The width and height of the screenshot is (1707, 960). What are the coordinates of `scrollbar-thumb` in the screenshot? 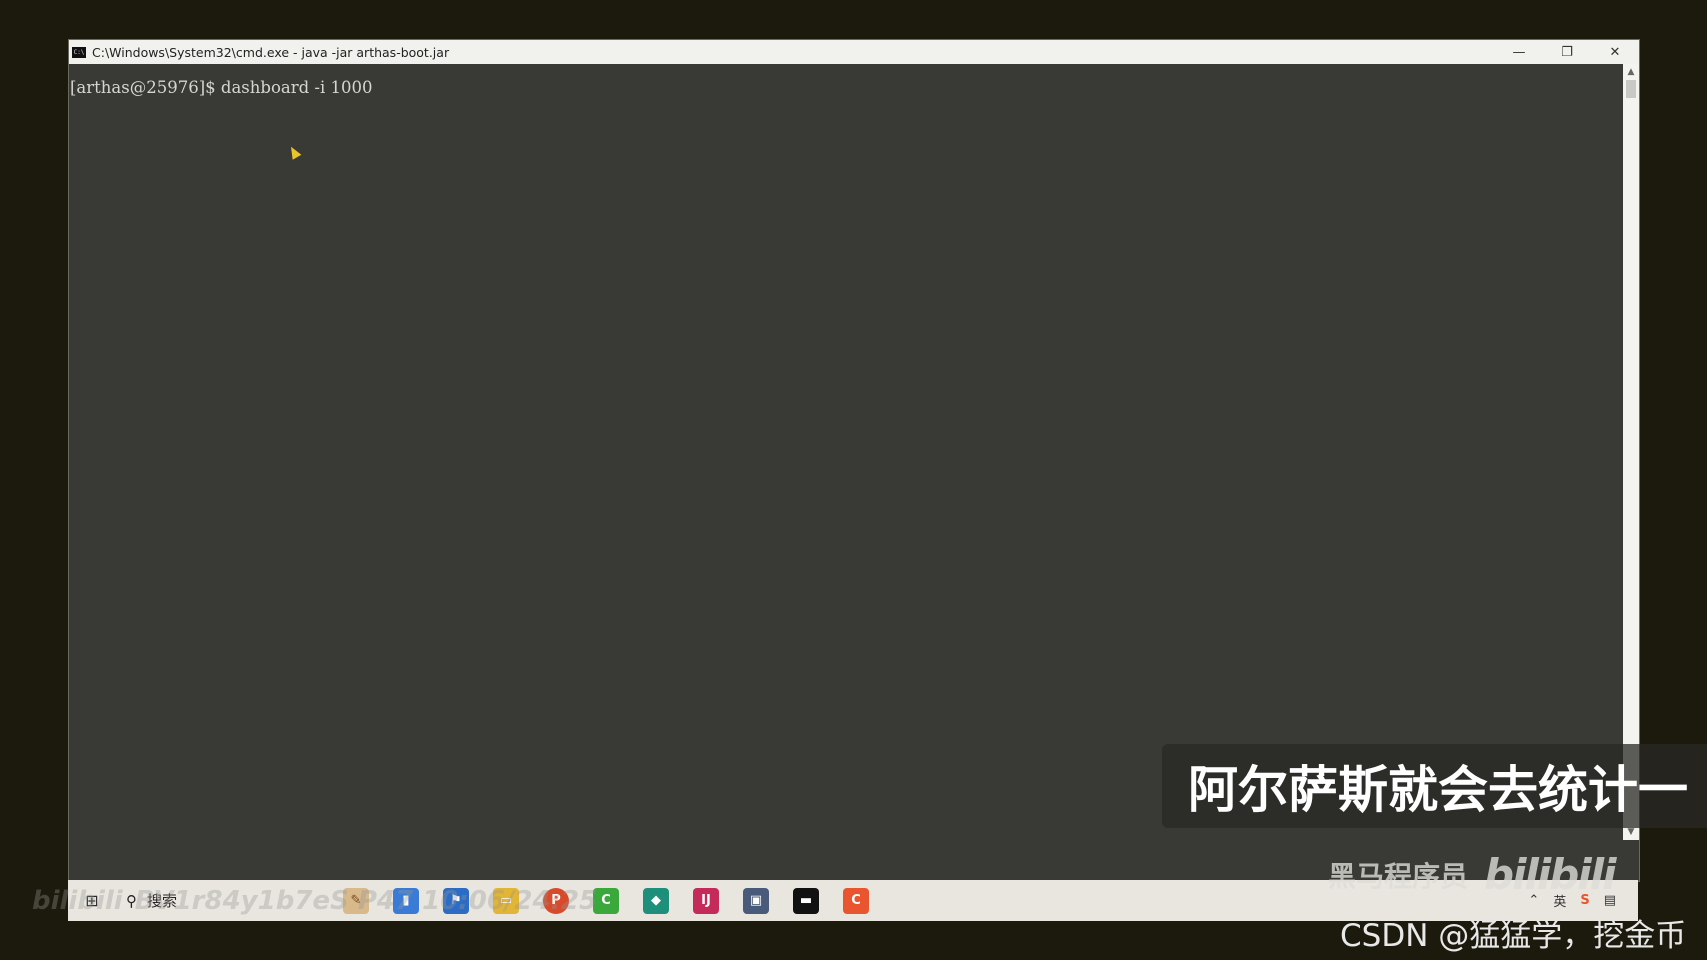 It's located at (1631, 89).